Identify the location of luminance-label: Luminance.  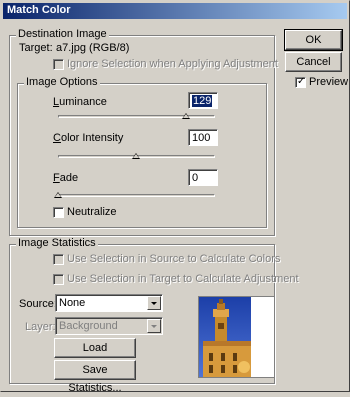
(80, 102).